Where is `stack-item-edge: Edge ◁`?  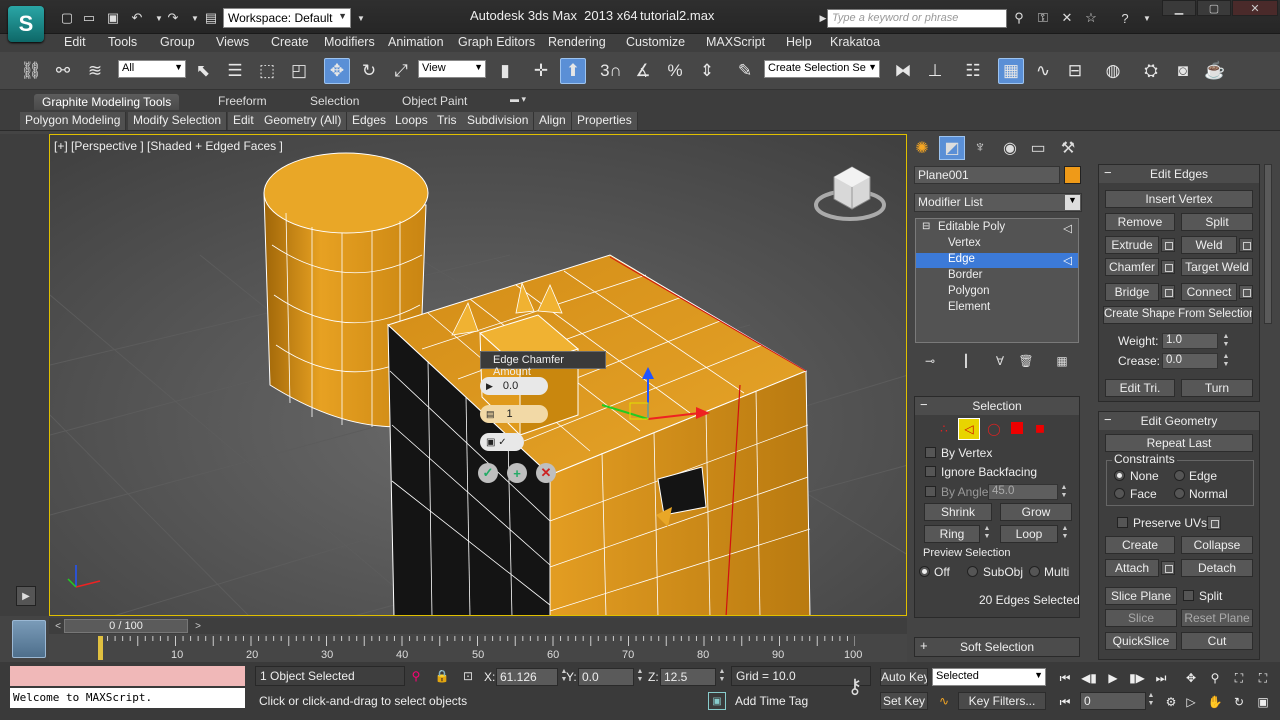
stack-item-edge: Edge ◁ is located at coordinates (997, 260).